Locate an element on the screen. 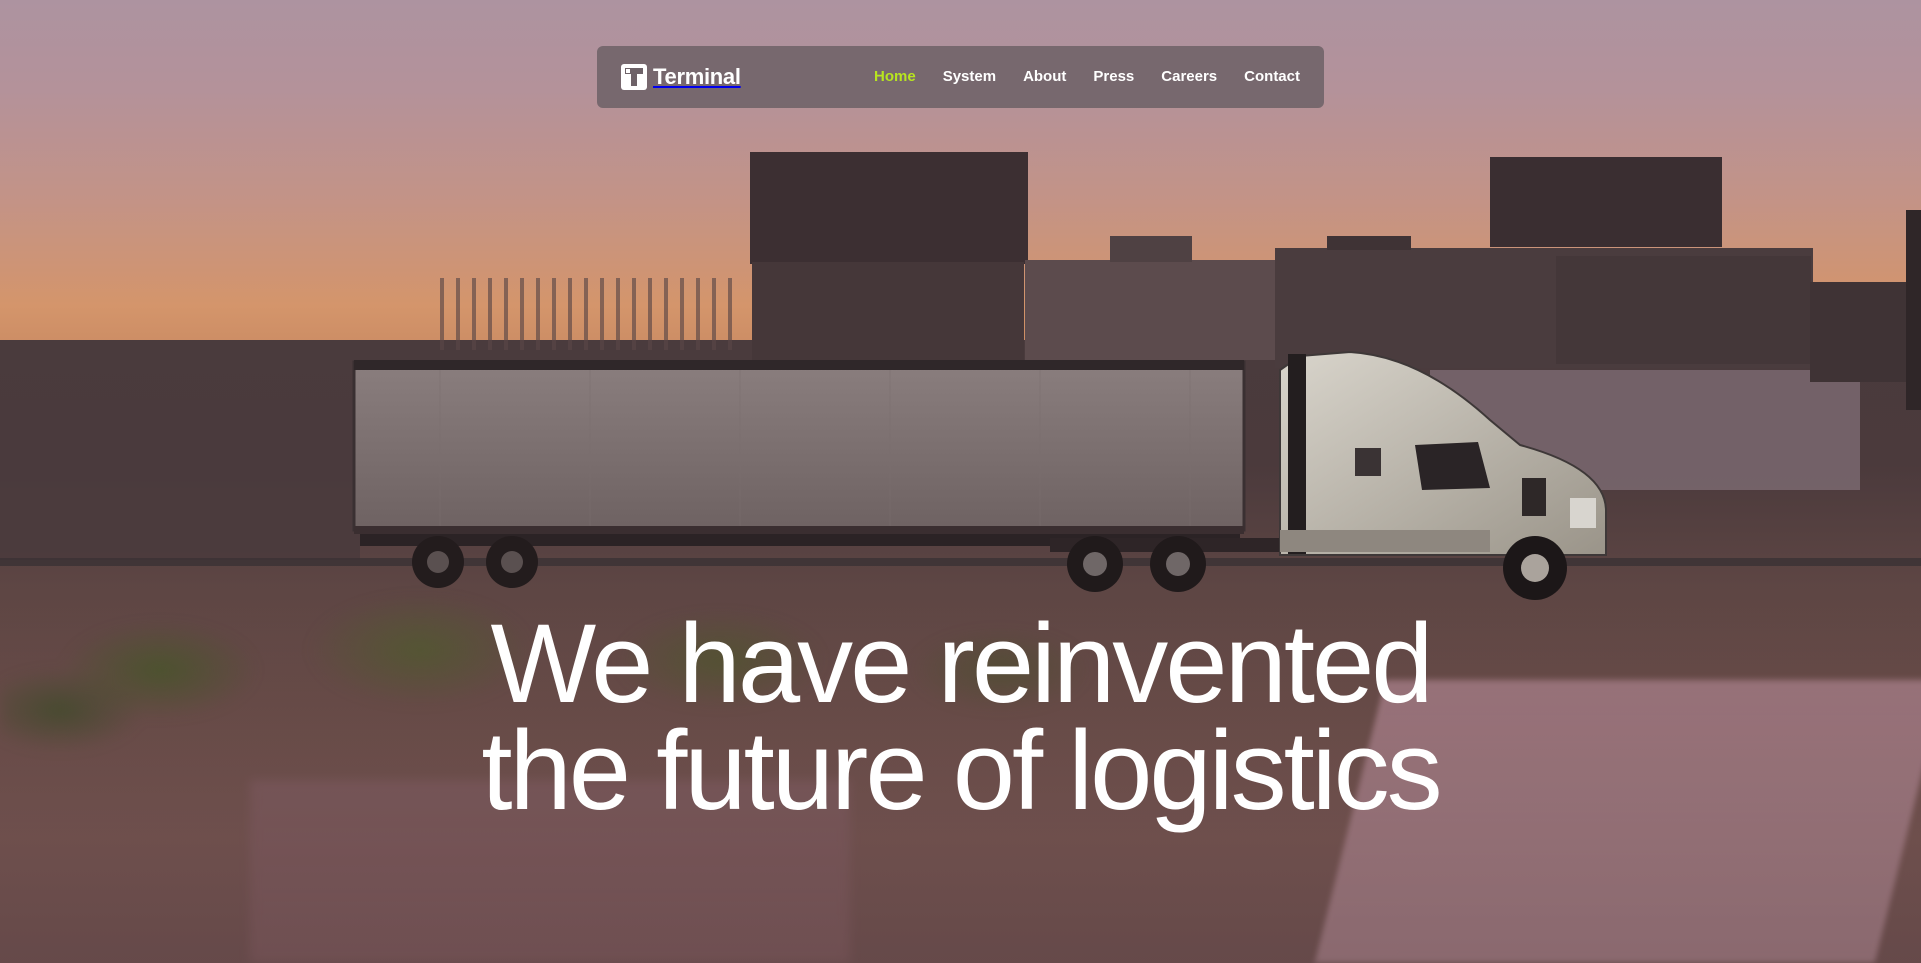 The image size is (1921, 963). hero-headline-line-2: the future of logistics is located at coordinates (961, 770).